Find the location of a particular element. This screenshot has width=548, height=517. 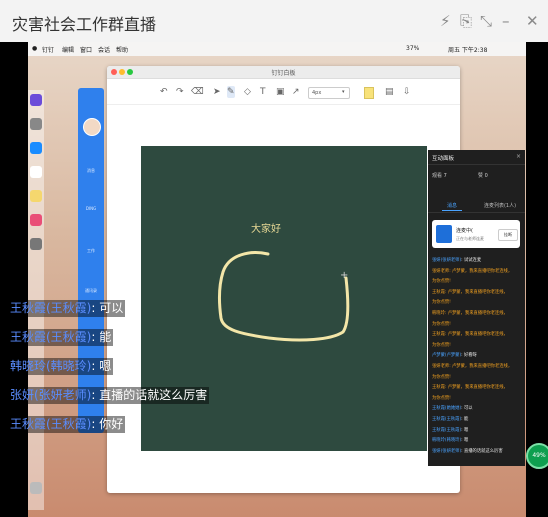

tab-underline is located at coordinates (452, 210).